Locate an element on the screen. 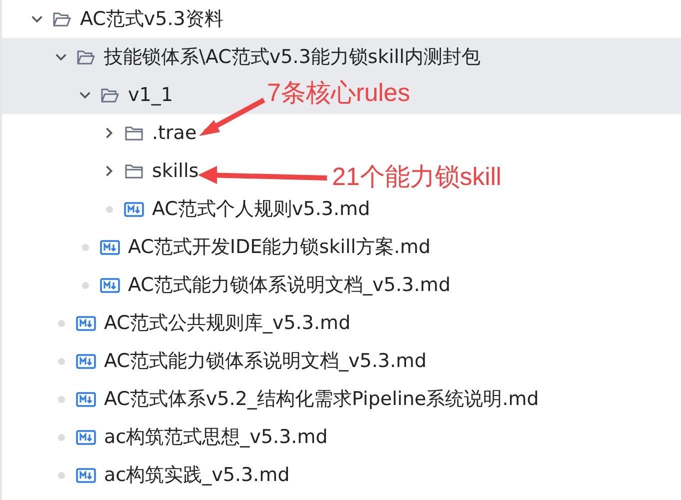 The image size is (681, 500). item-name: skills is located at coordinates (175, 171).